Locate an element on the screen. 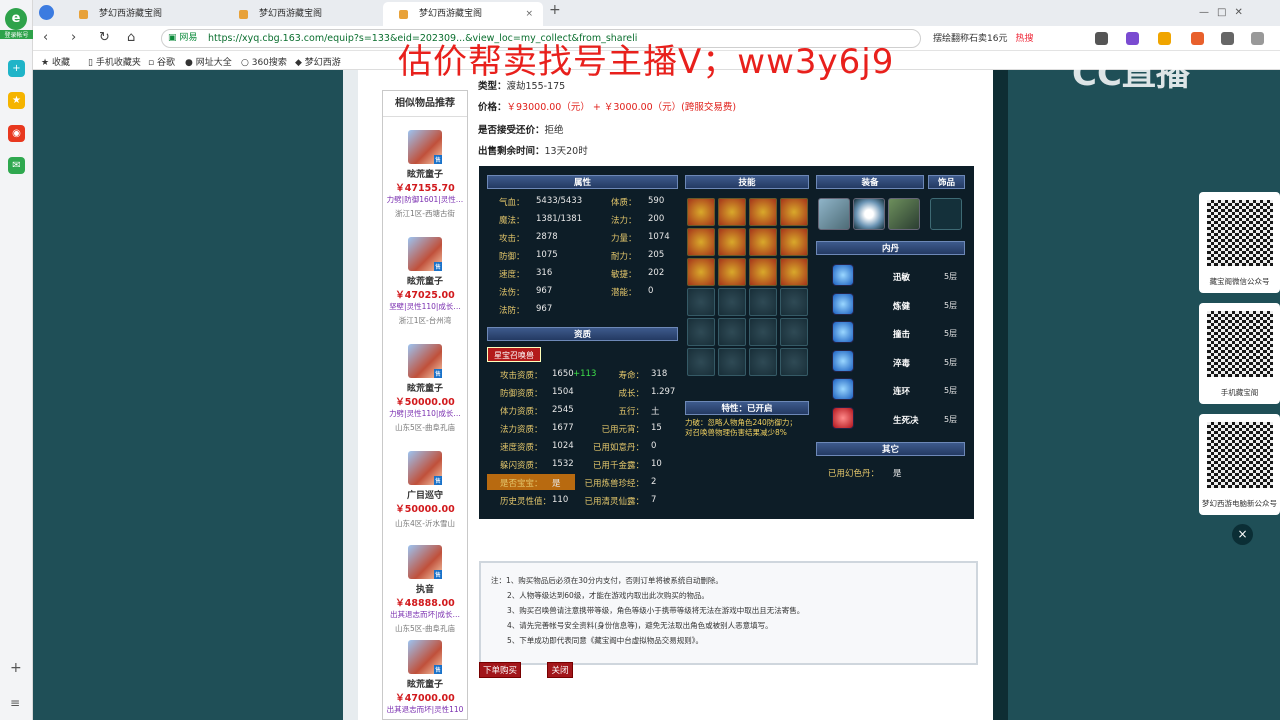  new-tab-button: + is located at coordinates (555, 10).